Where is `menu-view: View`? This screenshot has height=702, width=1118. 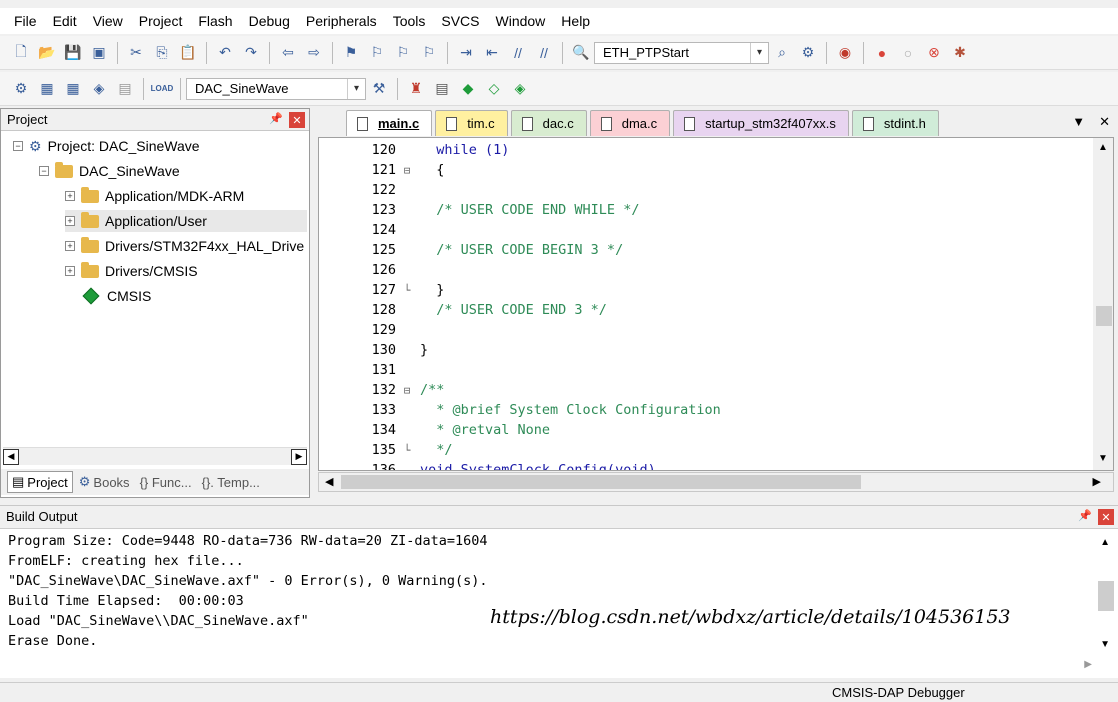
menu-view: View is located at coordinates (108, 21).